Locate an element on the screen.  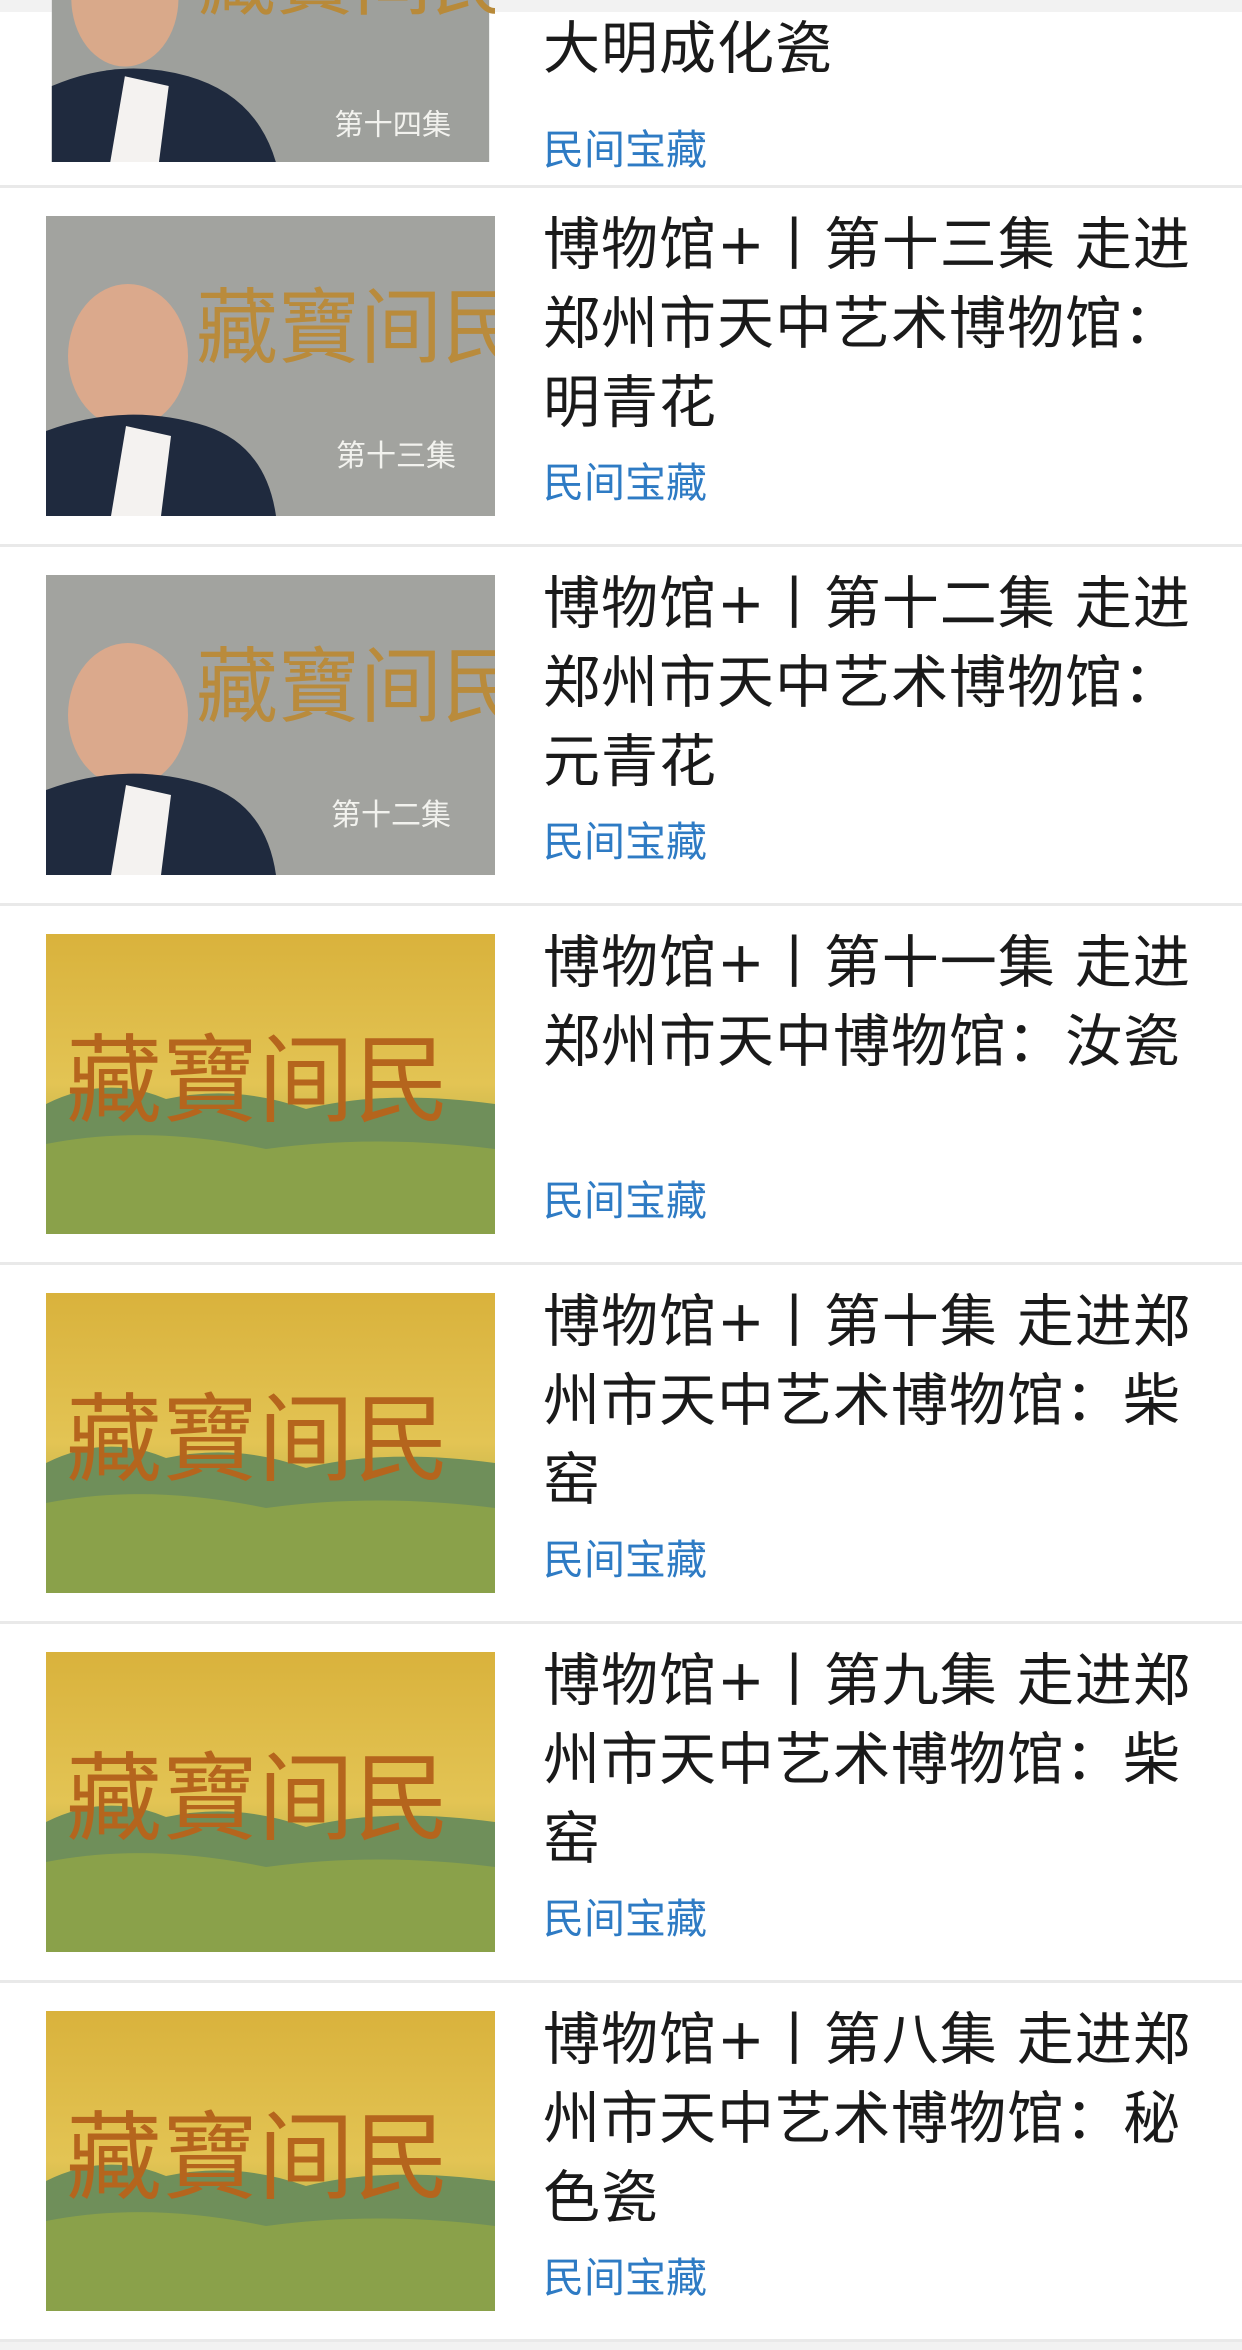
video-title: 博物馆+丨第九集 走进郑州市天中艺术博物馆：柴窑 is located at coordinates (877, 1760).